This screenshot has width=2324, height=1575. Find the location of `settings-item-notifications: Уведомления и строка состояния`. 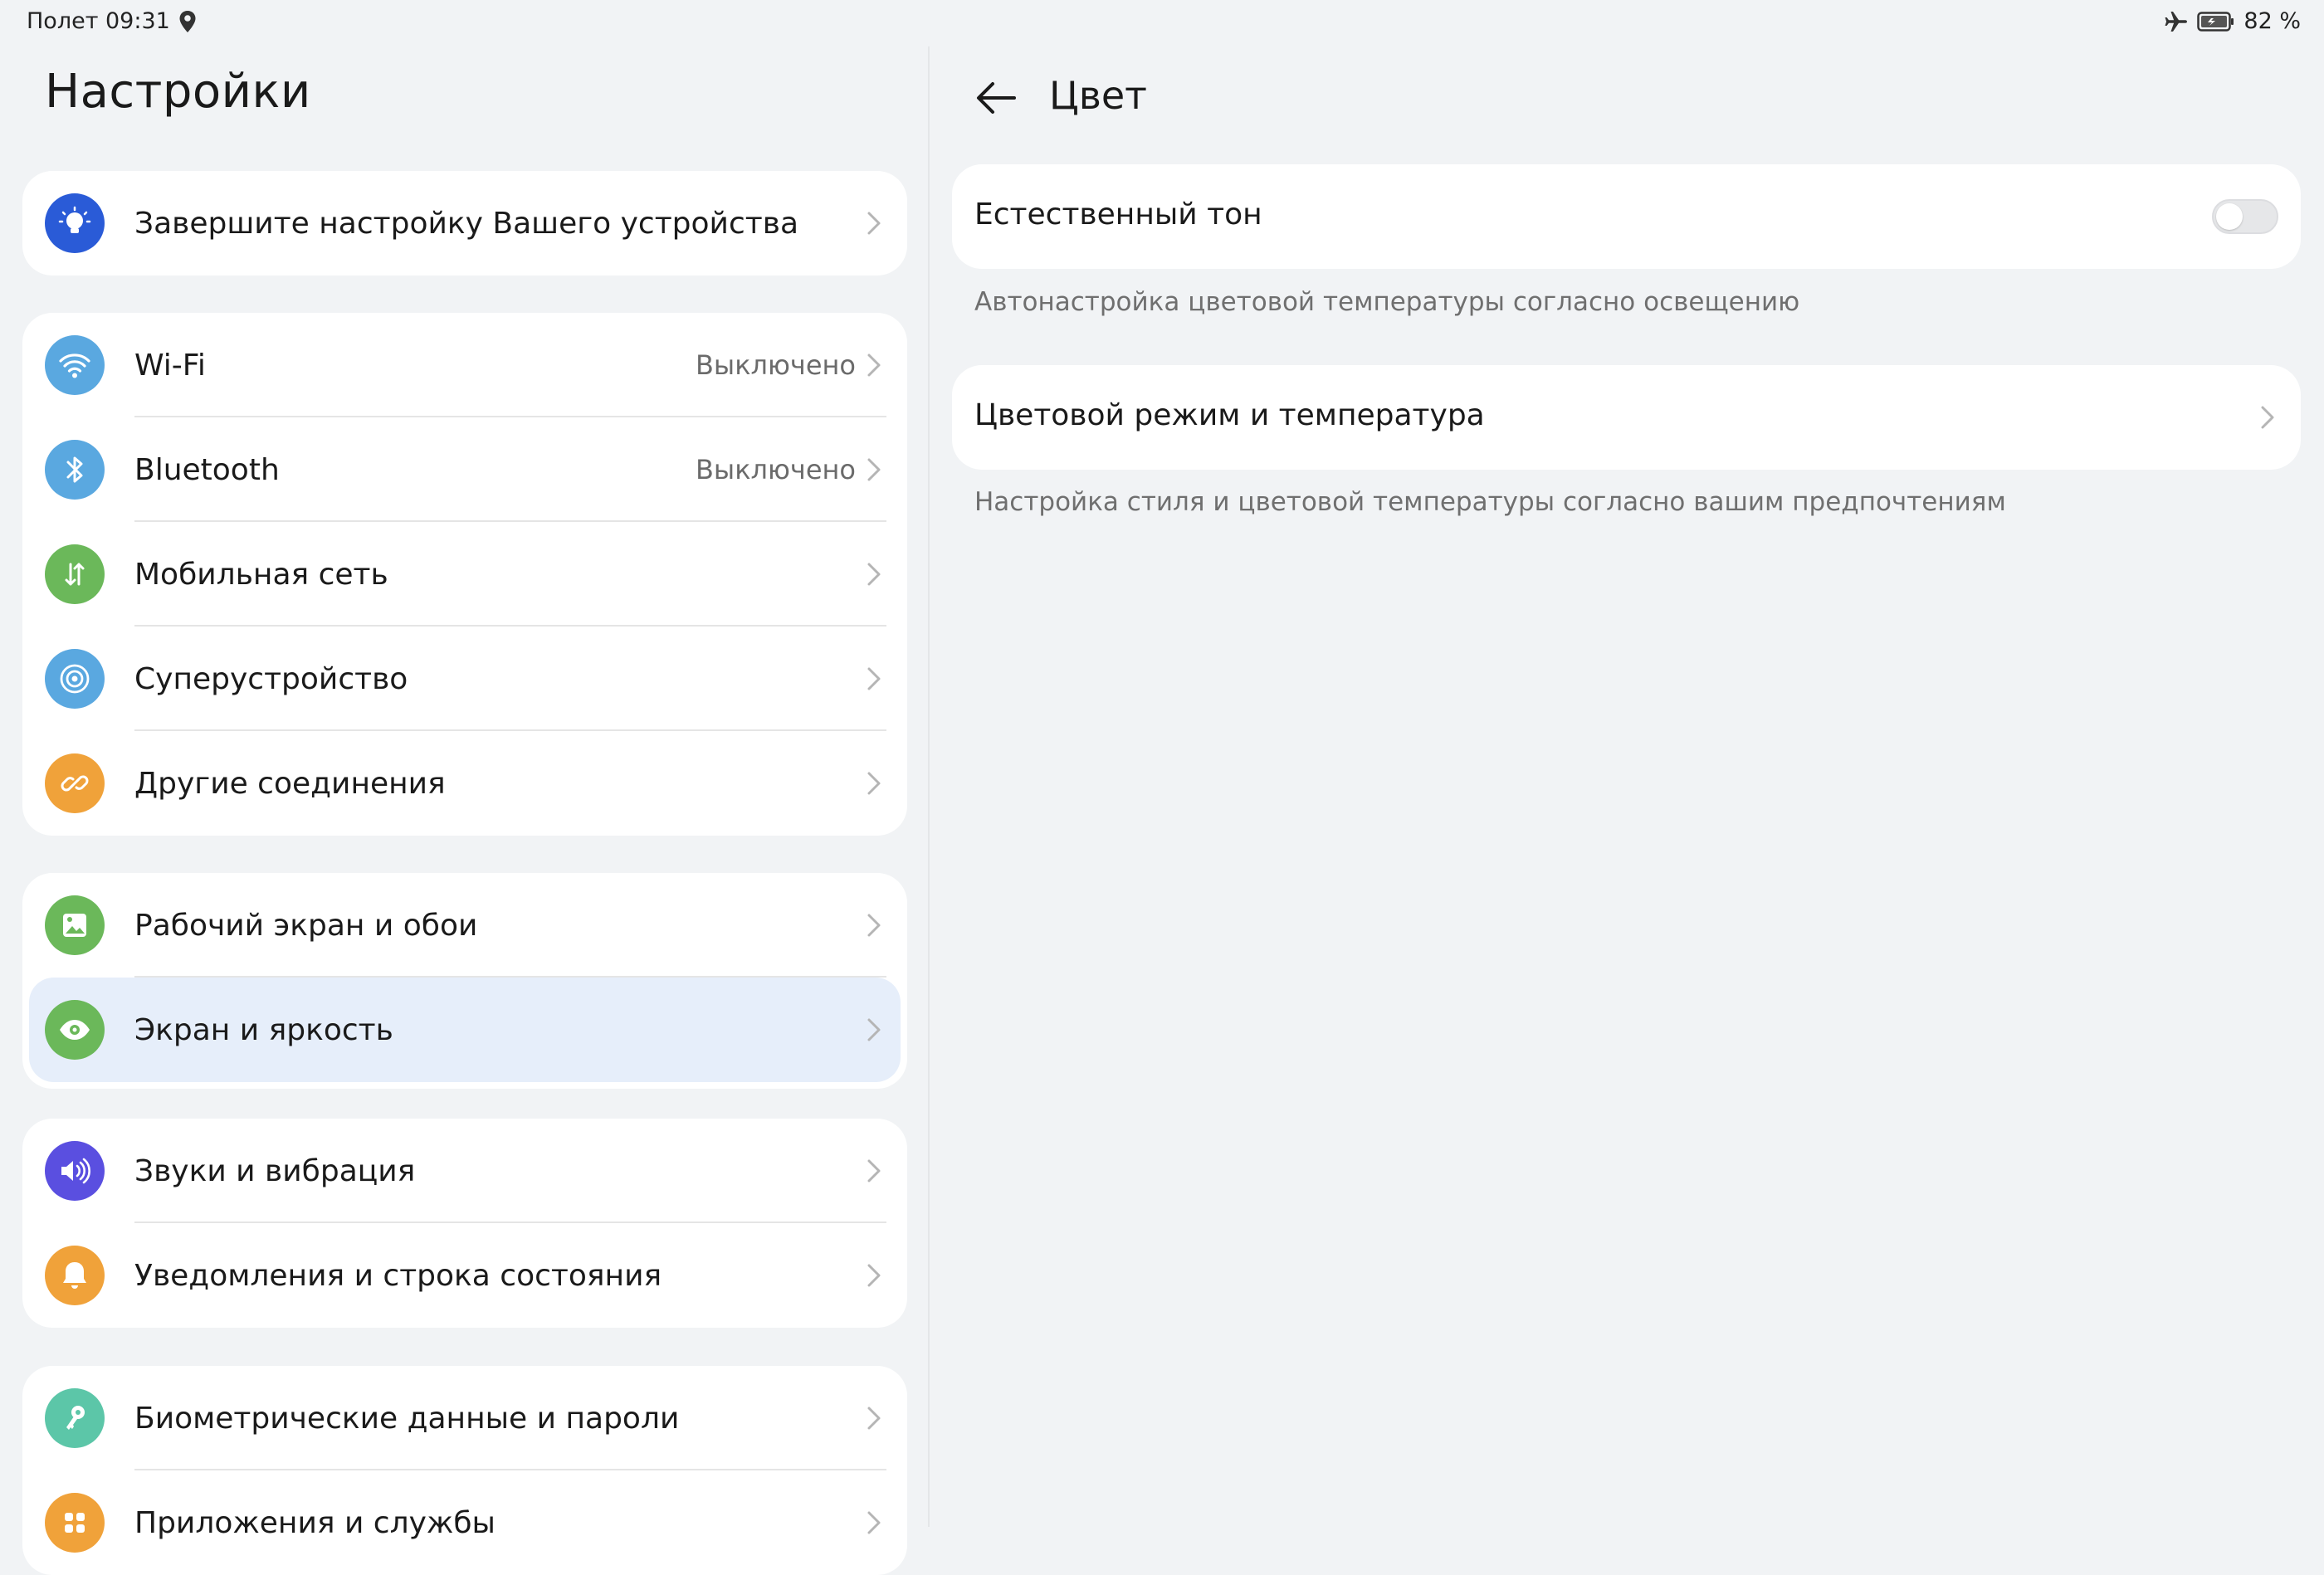

settings-item-notifications: Уведомления и строка состояния is located at coordinates (465, 1275).